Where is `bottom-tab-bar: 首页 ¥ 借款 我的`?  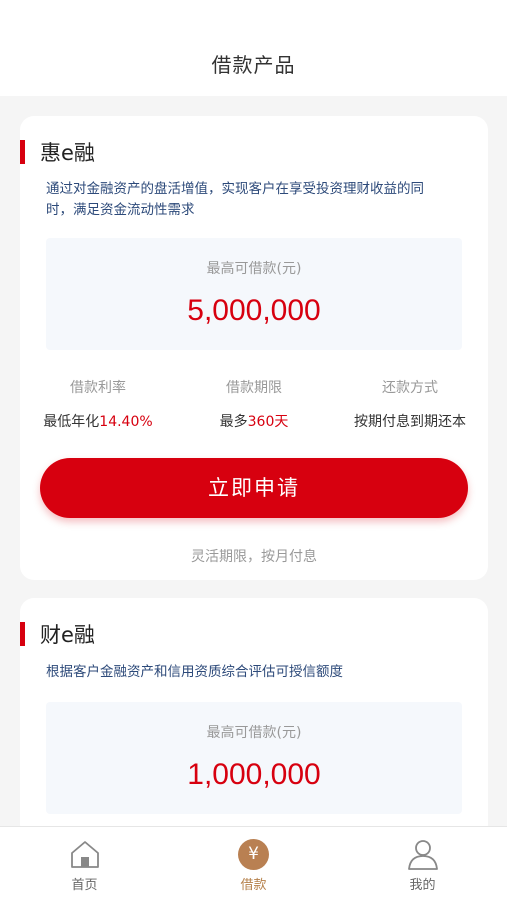 bottom-tab-bar: 首页 ¥ 借款 我的 is located at coordinates (253, 863).